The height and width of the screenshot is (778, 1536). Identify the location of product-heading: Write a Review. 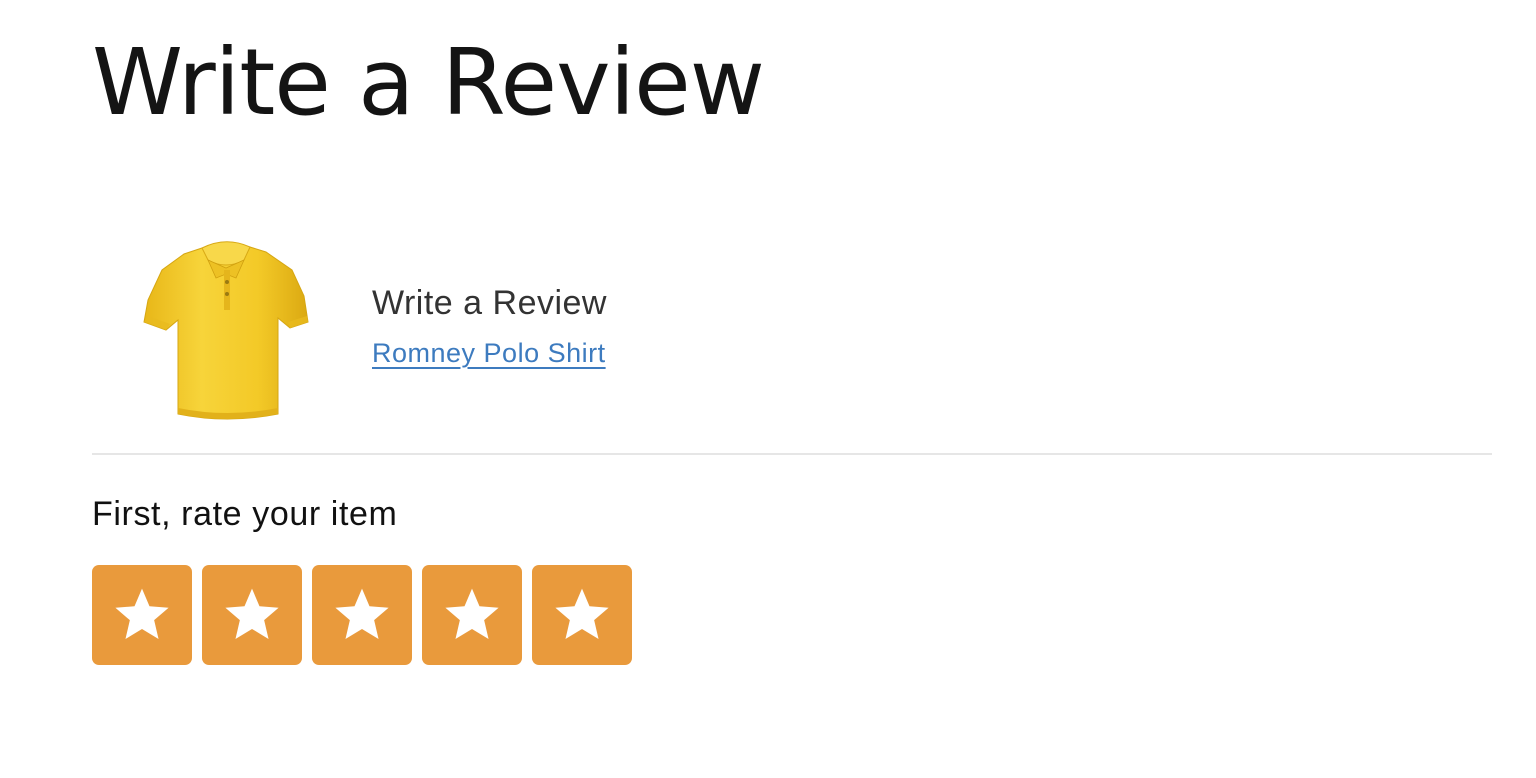
(489, 303).